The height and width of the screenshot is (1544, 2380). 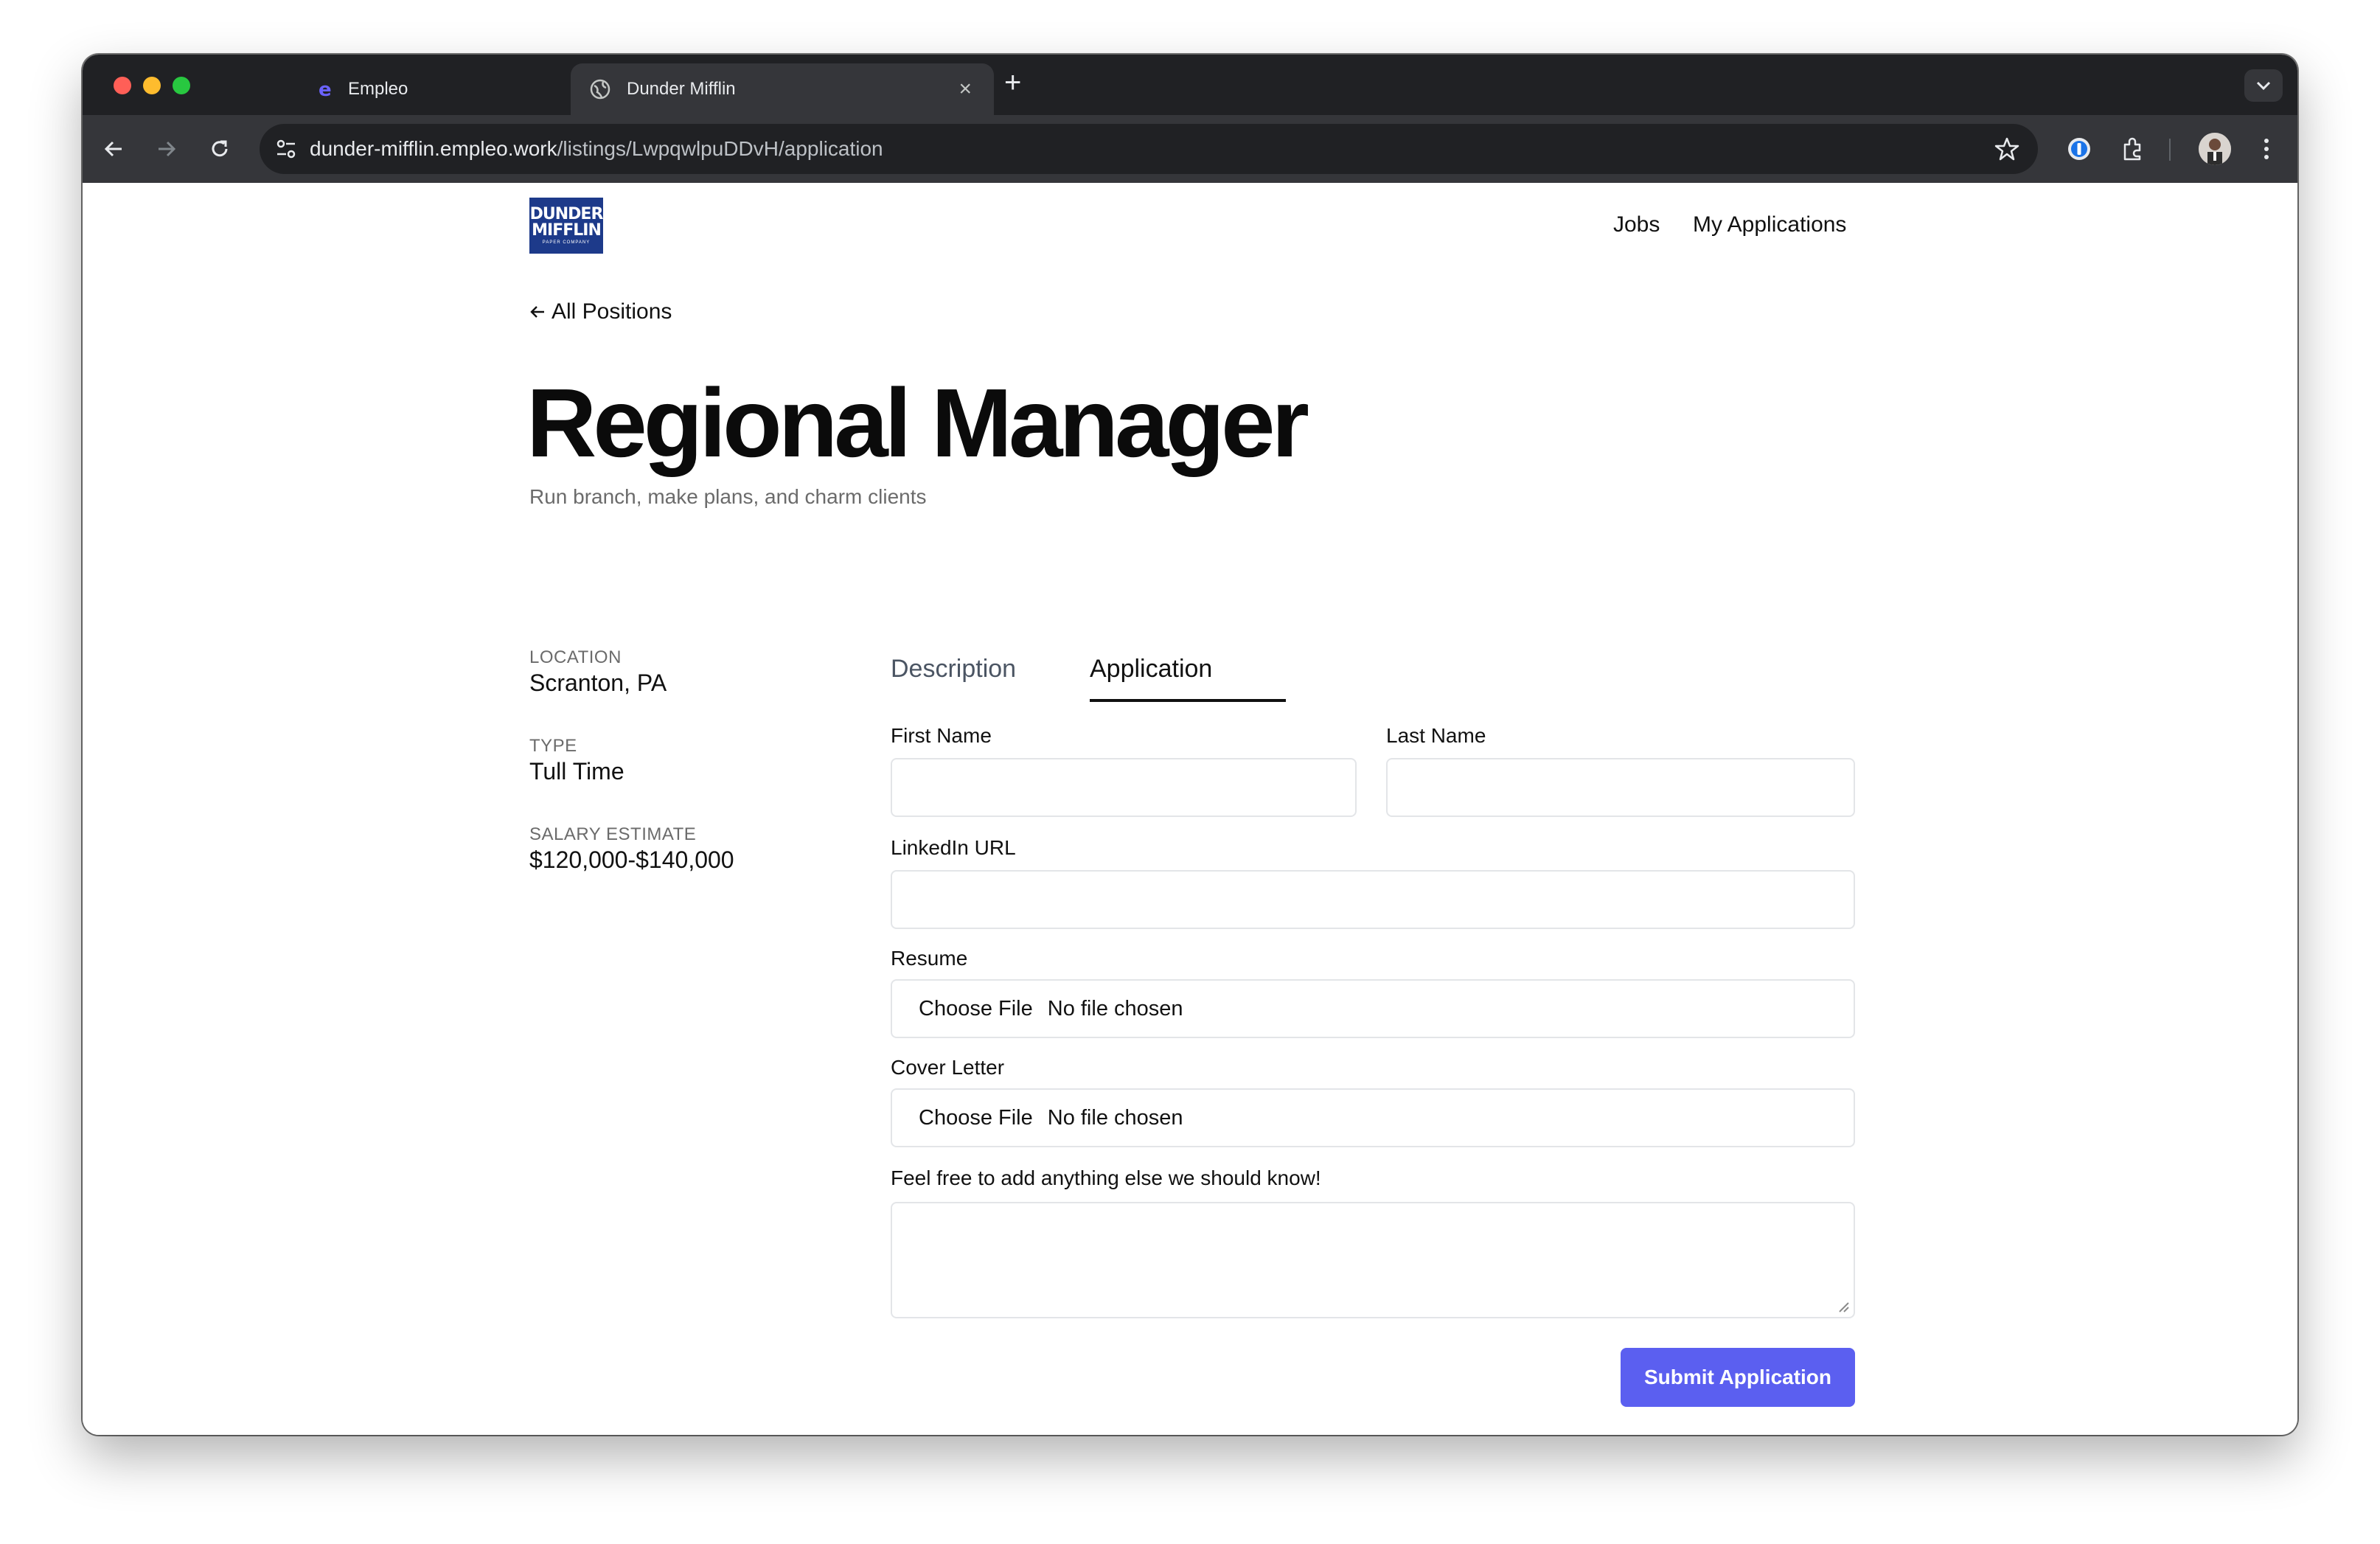 What do you see at coordinates (286, 149) in the screenshot?
I see `site-settings-icon` at bounding box center [286, 149].